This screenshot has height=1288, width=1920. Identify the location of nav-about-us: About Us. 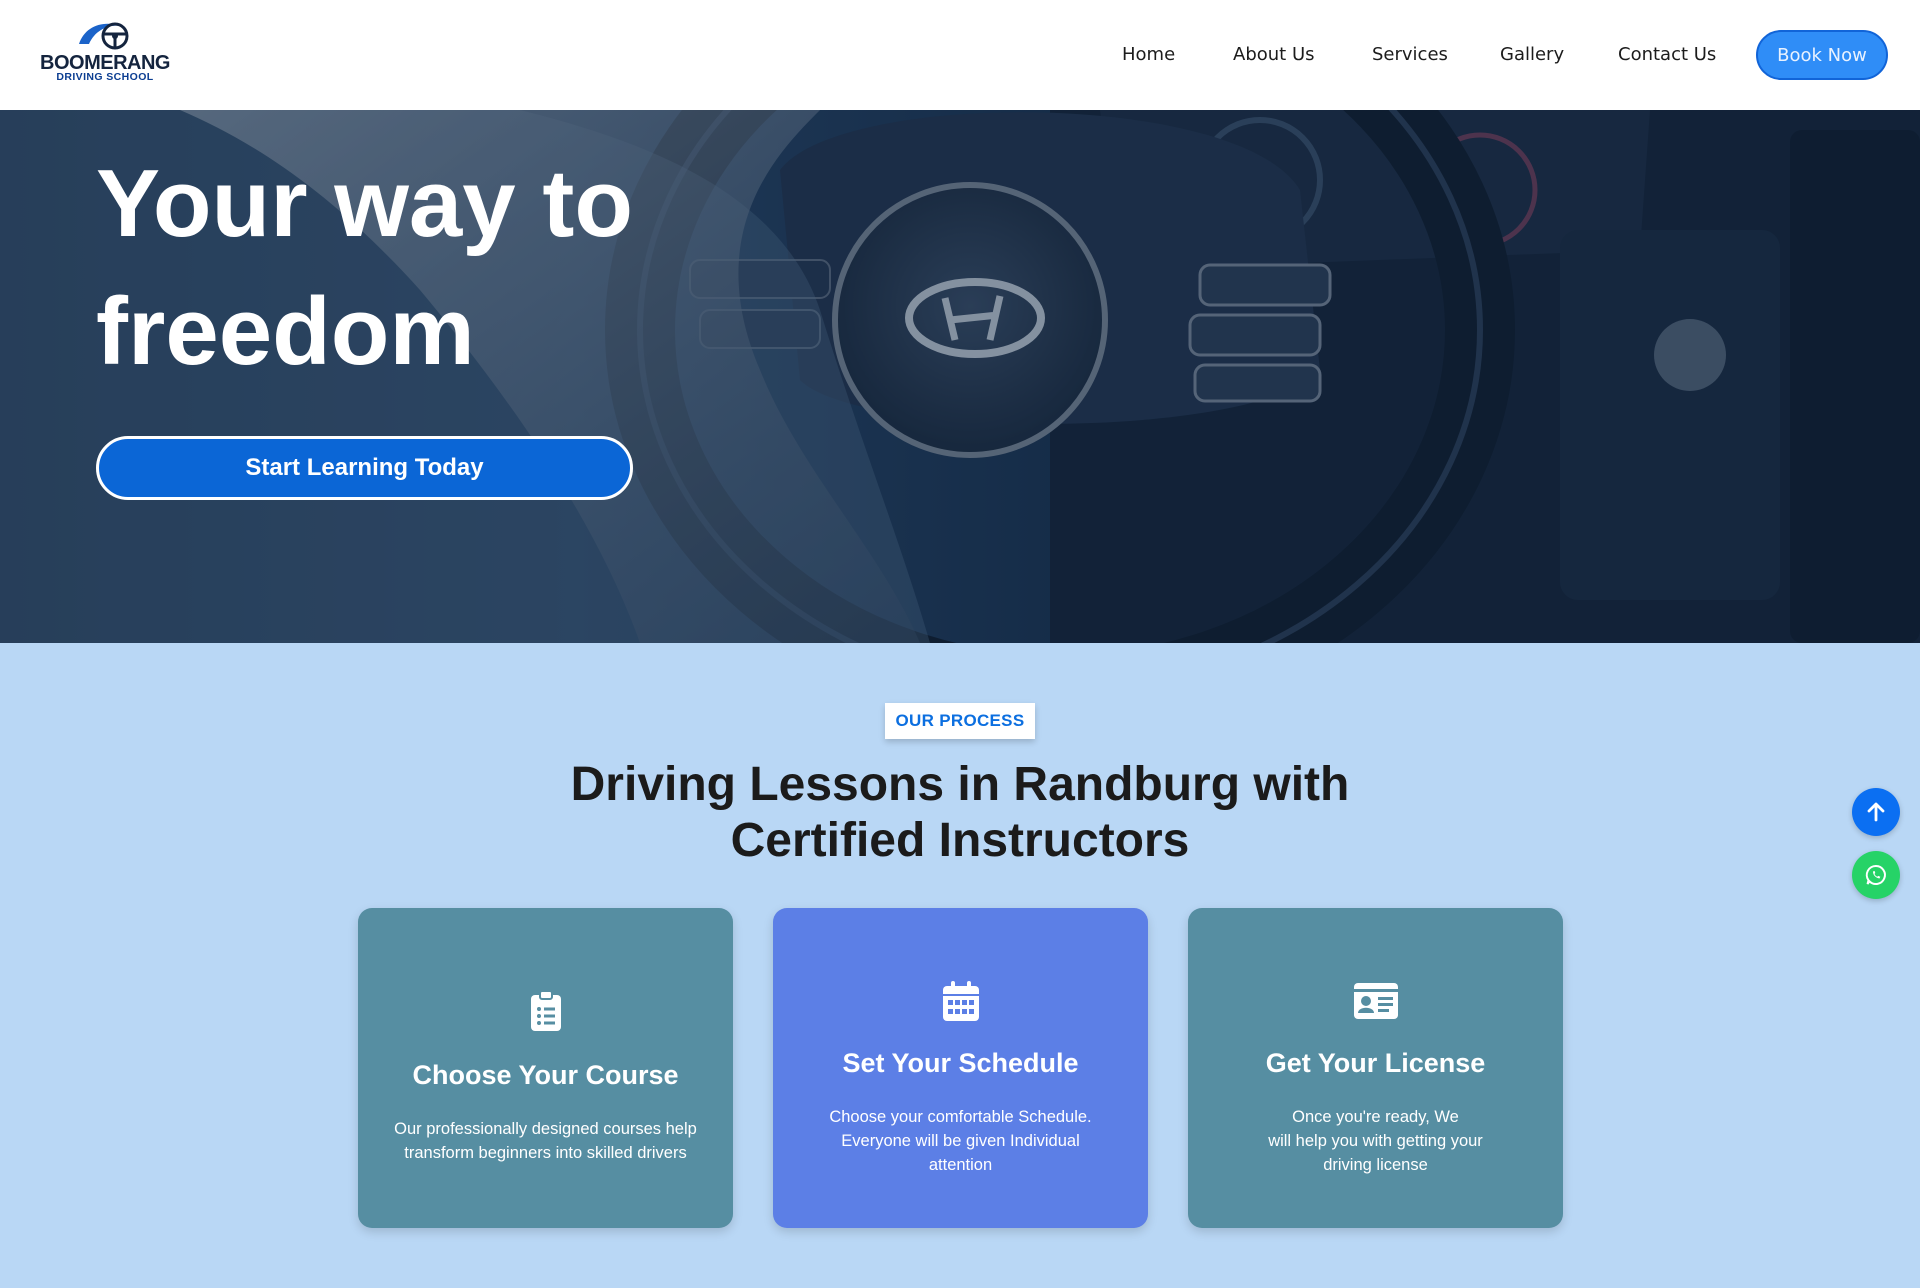
(1274, 54).